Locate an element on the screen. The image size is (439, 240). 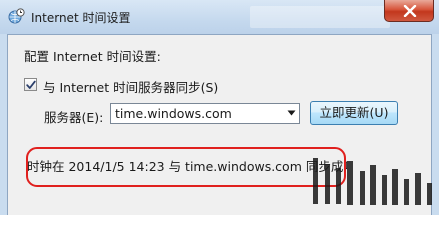
check-icon is located at coordinates (31, 84).